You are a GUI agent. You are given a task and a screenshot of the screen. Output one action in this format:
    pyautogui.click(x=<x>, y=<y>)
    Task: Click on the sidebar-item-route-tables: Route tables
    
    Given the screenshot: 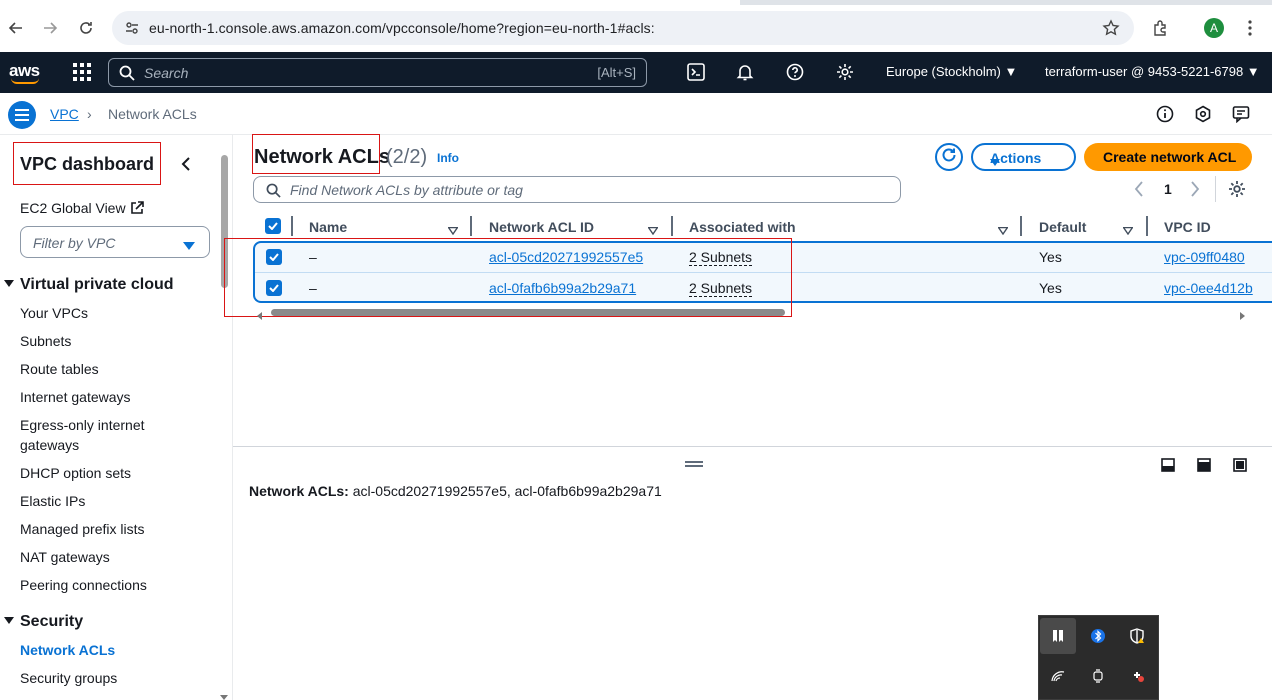 What is the action you would take?
    pyautogui.click(x=59, y=369)
    